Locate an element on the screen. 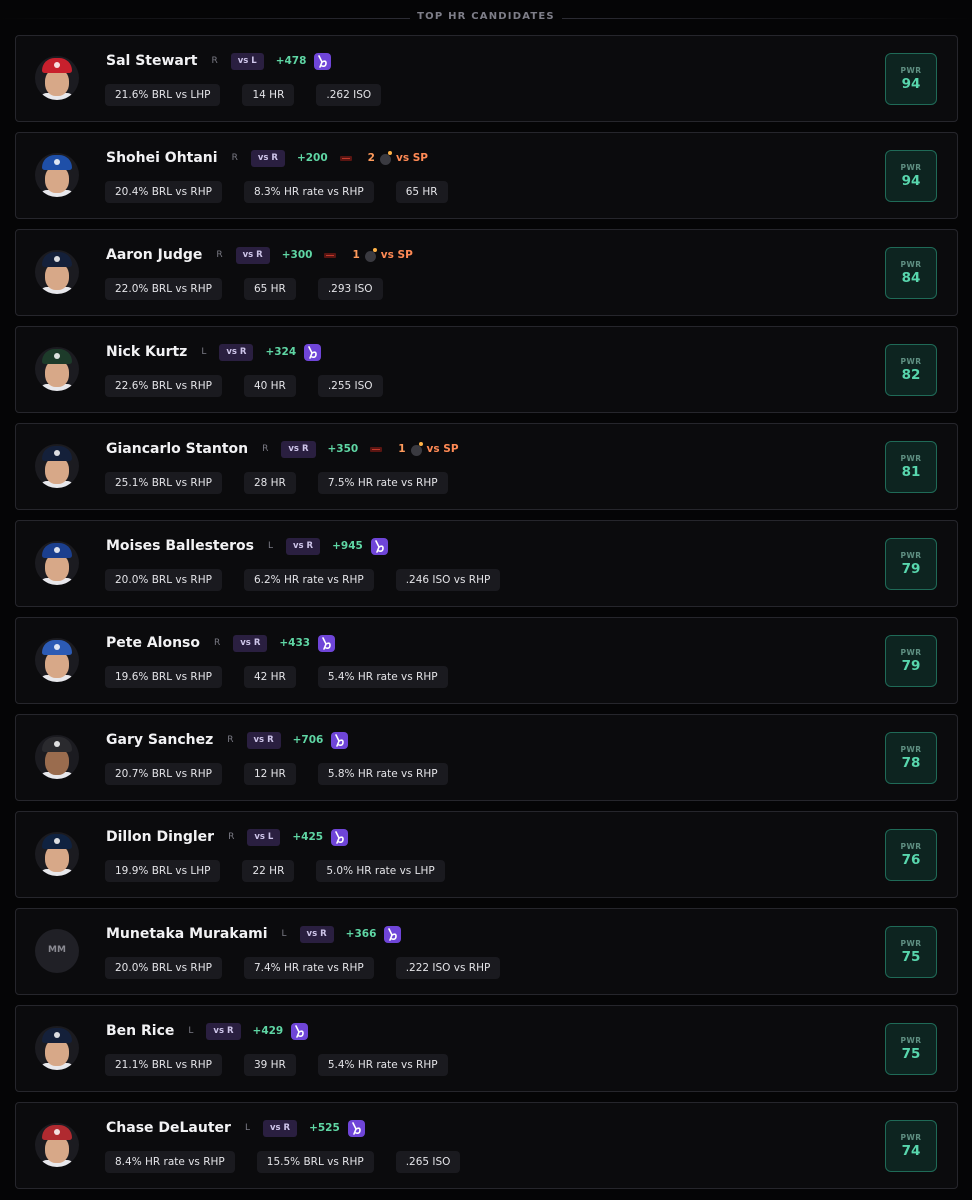 The image size is (972, 1200). player-name: Dillon Dingler is located at coordinates (160, 837).